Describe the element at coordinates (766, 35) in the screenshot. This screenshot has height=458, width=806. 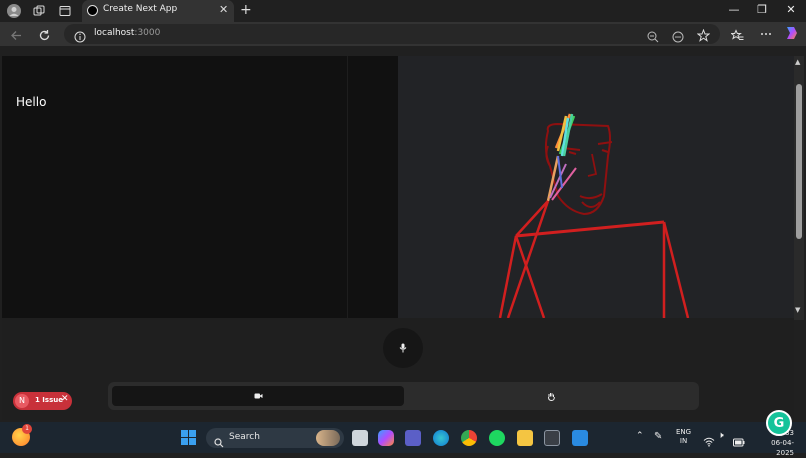
I see `more-options-icon` at that location.